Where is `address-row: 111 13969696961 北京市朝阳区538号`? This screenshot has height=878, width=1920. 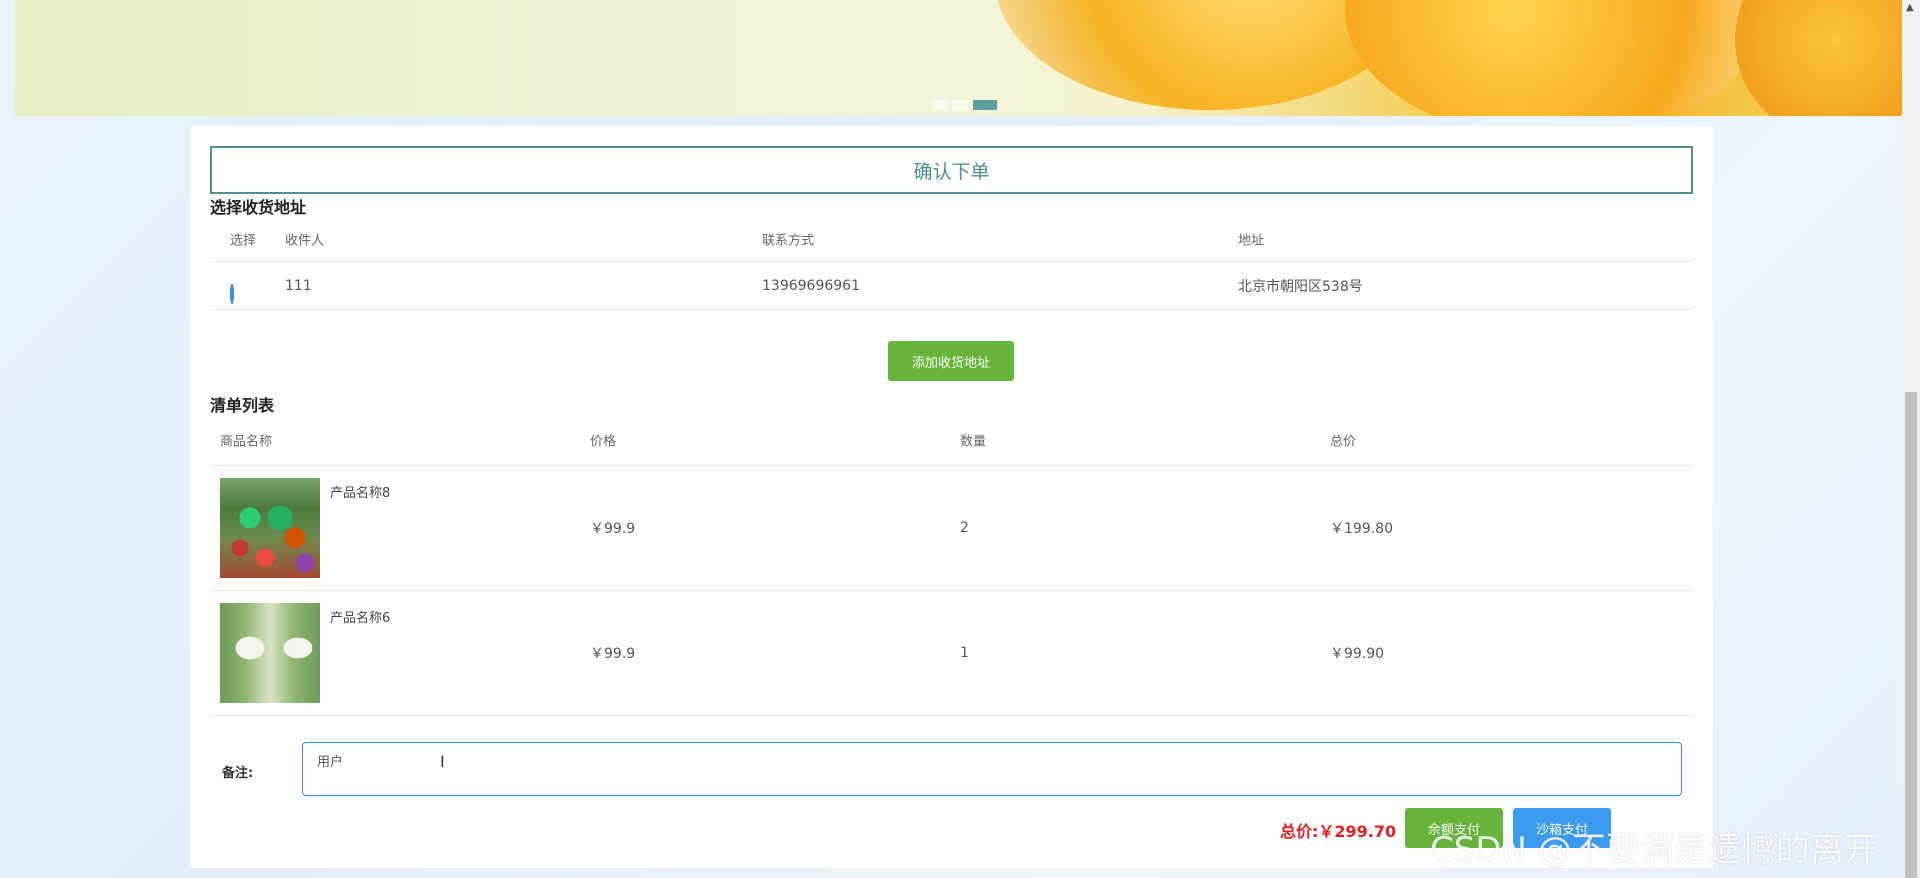 address-row: 111 13969696961 北京市朝阳区538号 is located at coordinates (951, 286).